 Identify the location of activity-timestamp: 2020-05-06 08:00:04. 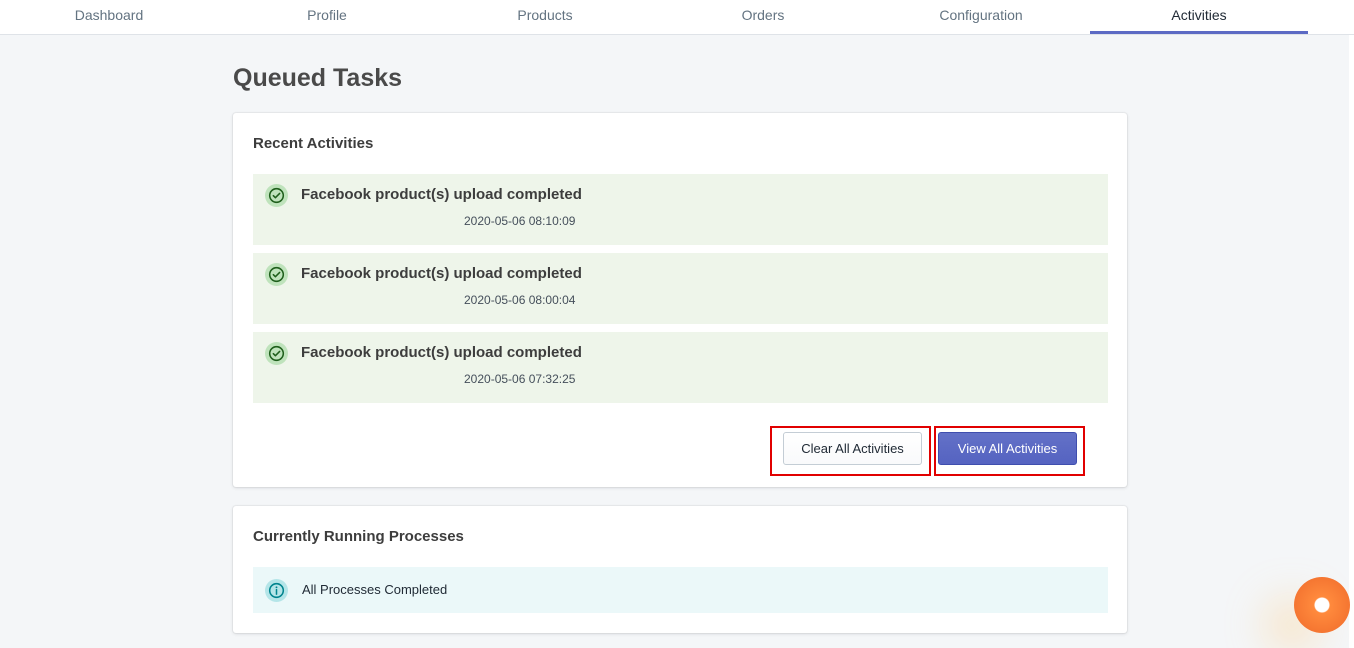
(520, 300).